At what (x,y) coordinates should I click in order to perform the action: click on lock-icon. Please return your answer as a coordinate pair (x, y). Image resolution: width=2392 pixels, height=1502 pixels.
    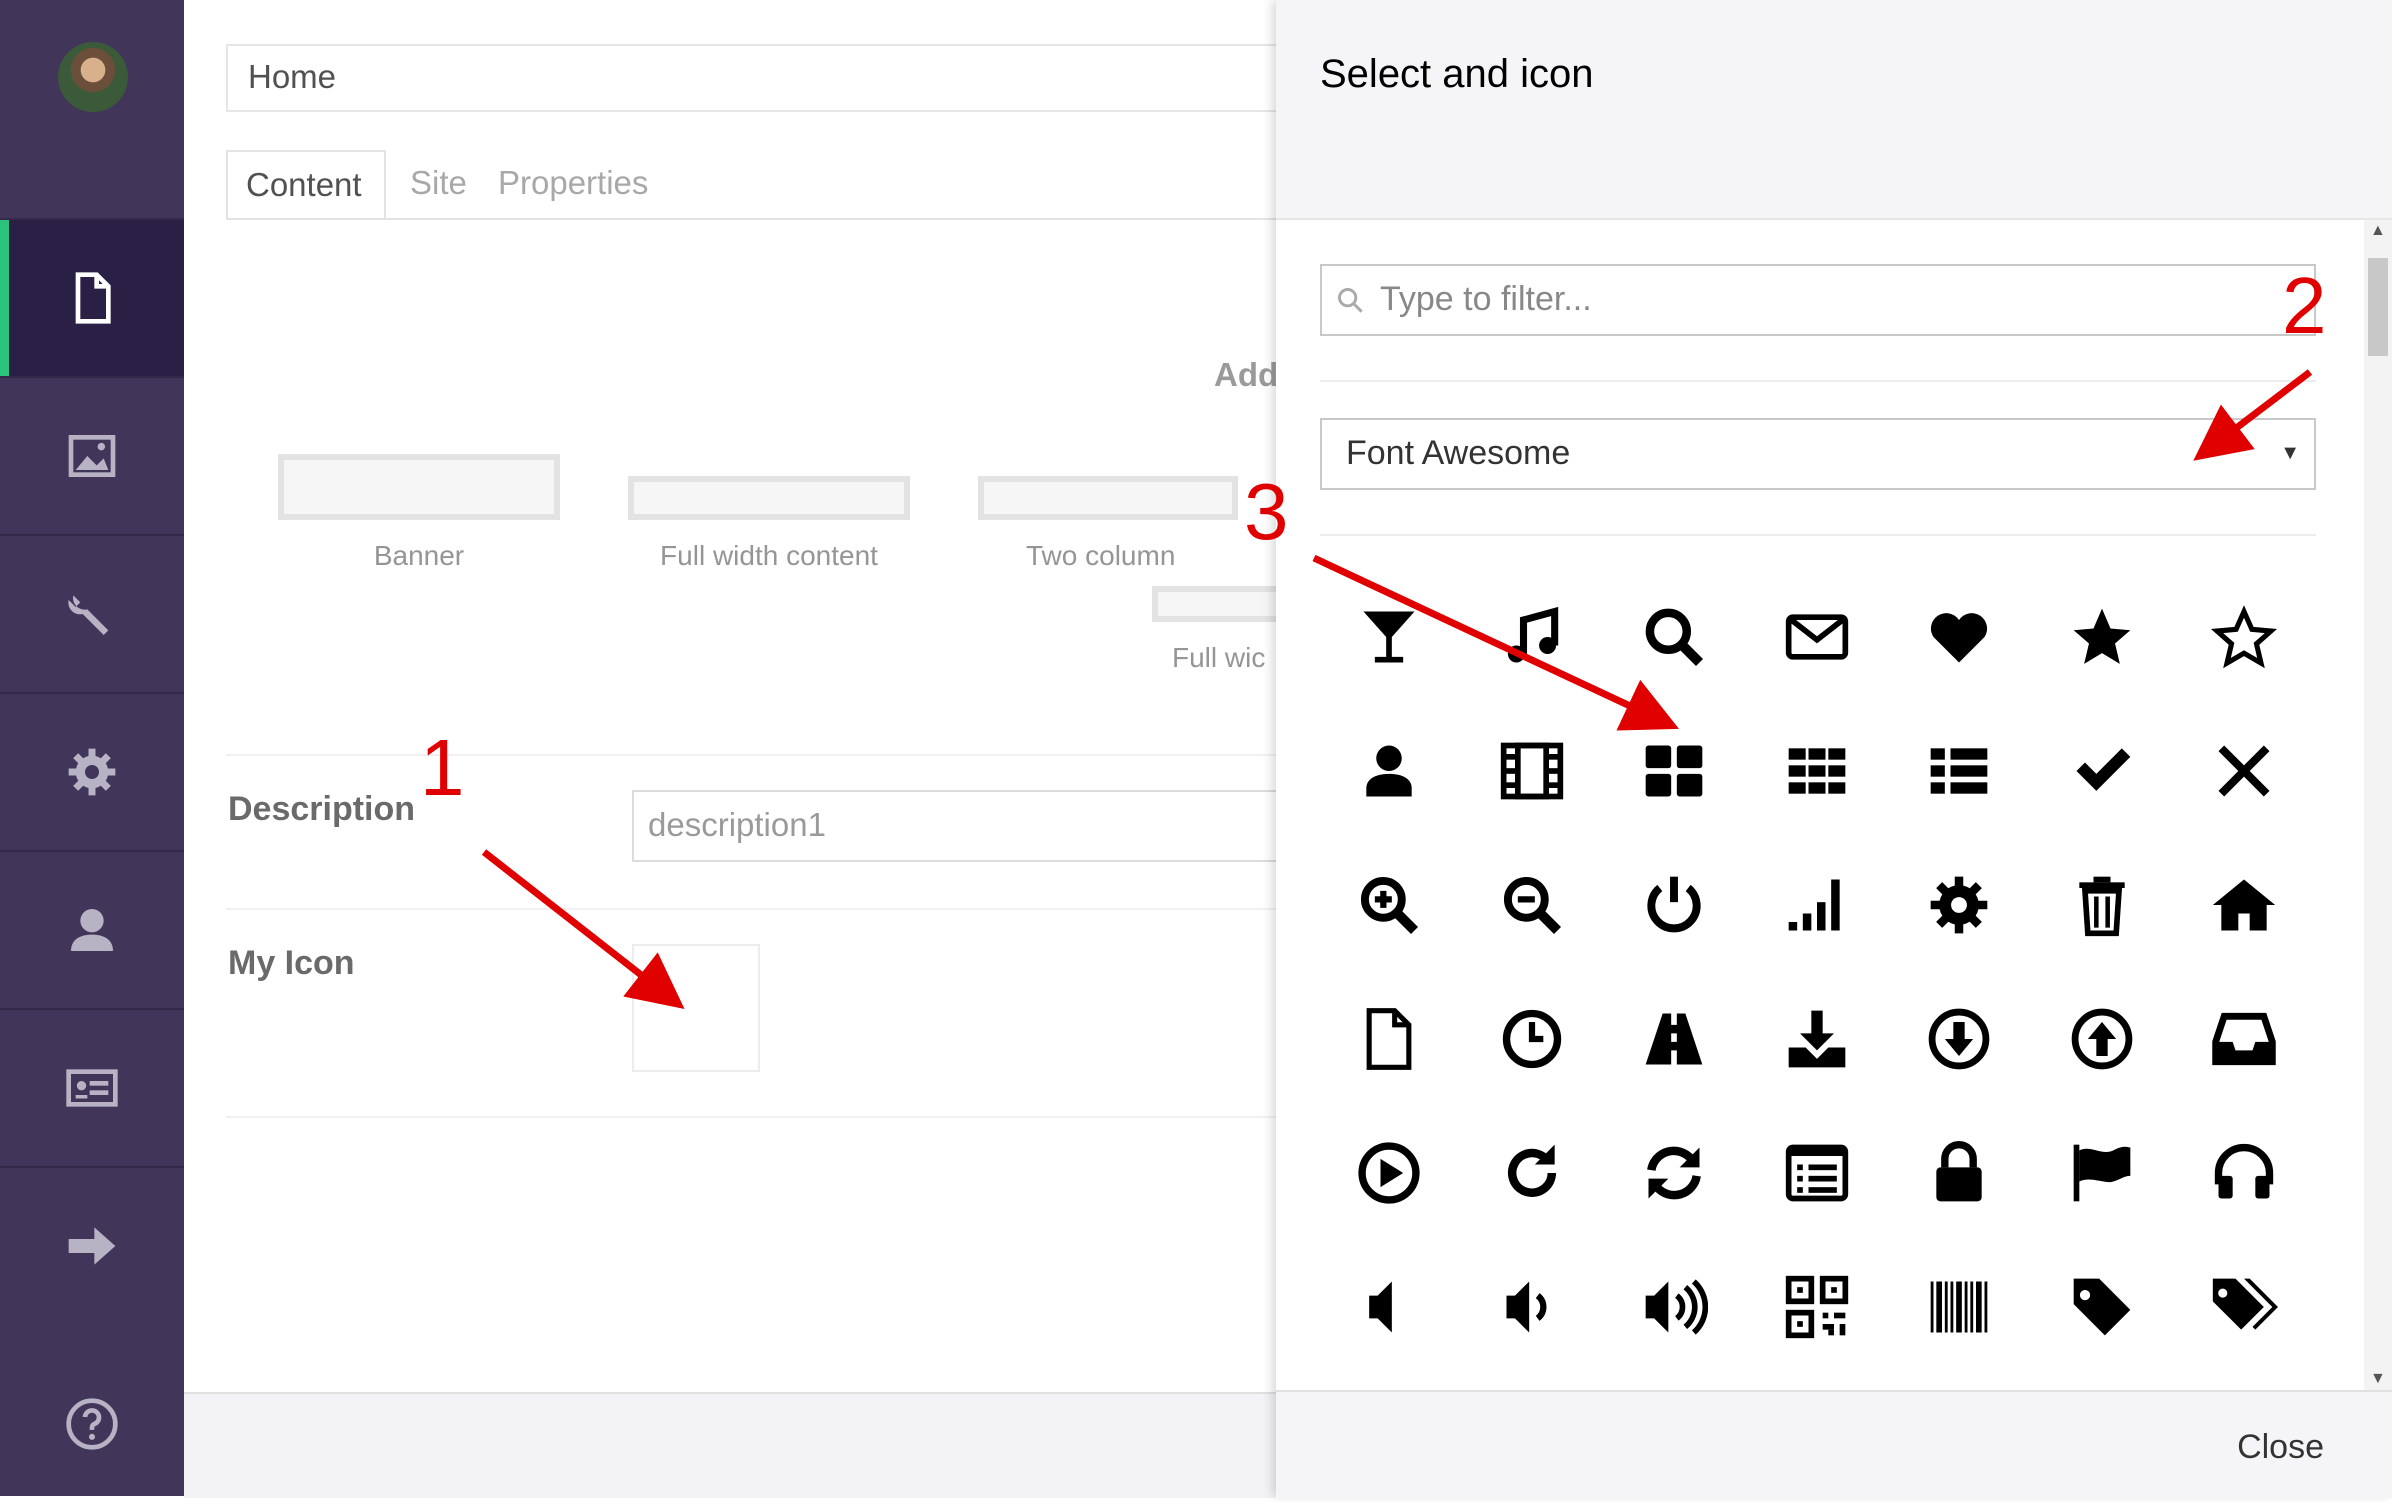
    Looking at the image, I should click on (1959, 1171).